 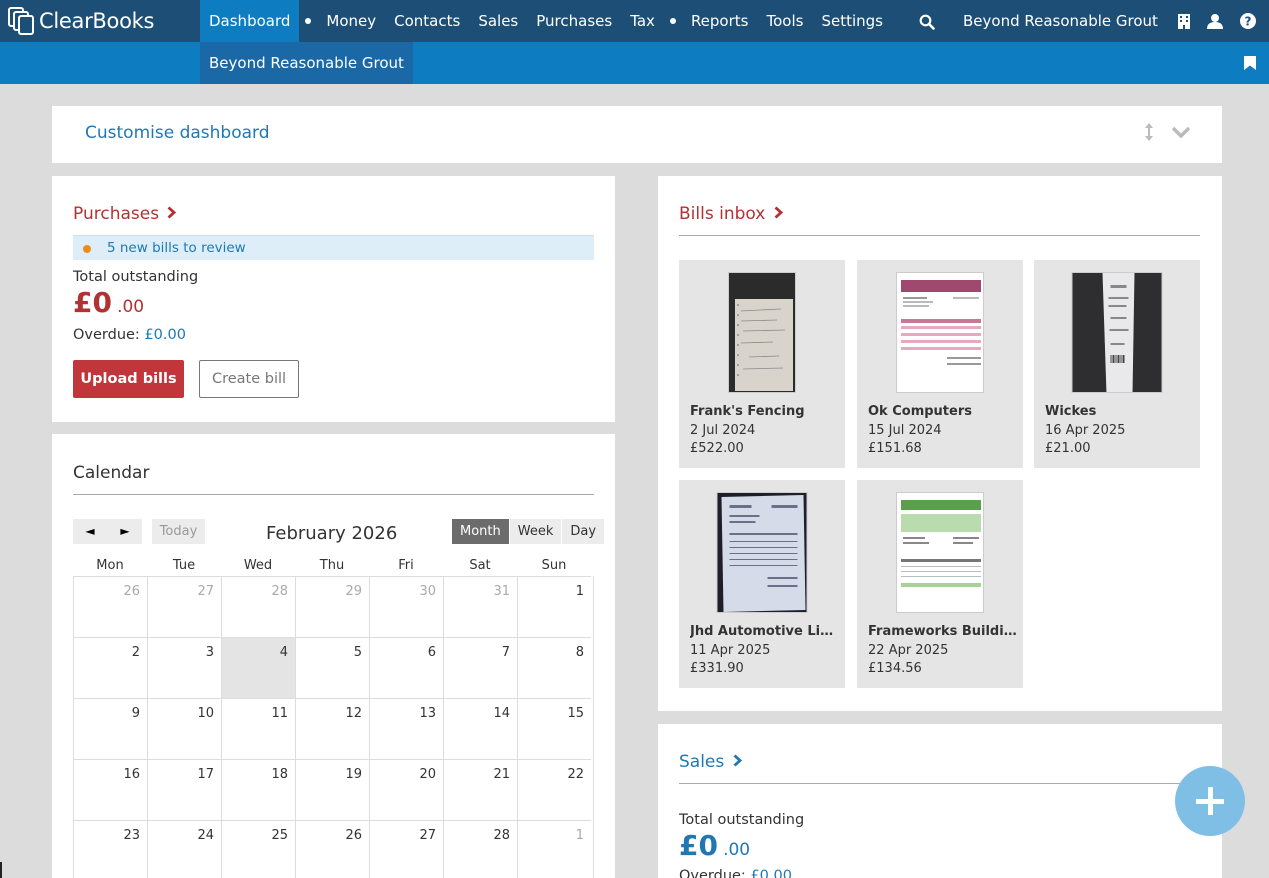 I want to click on day-number: 20, so click(x=427, y=774).